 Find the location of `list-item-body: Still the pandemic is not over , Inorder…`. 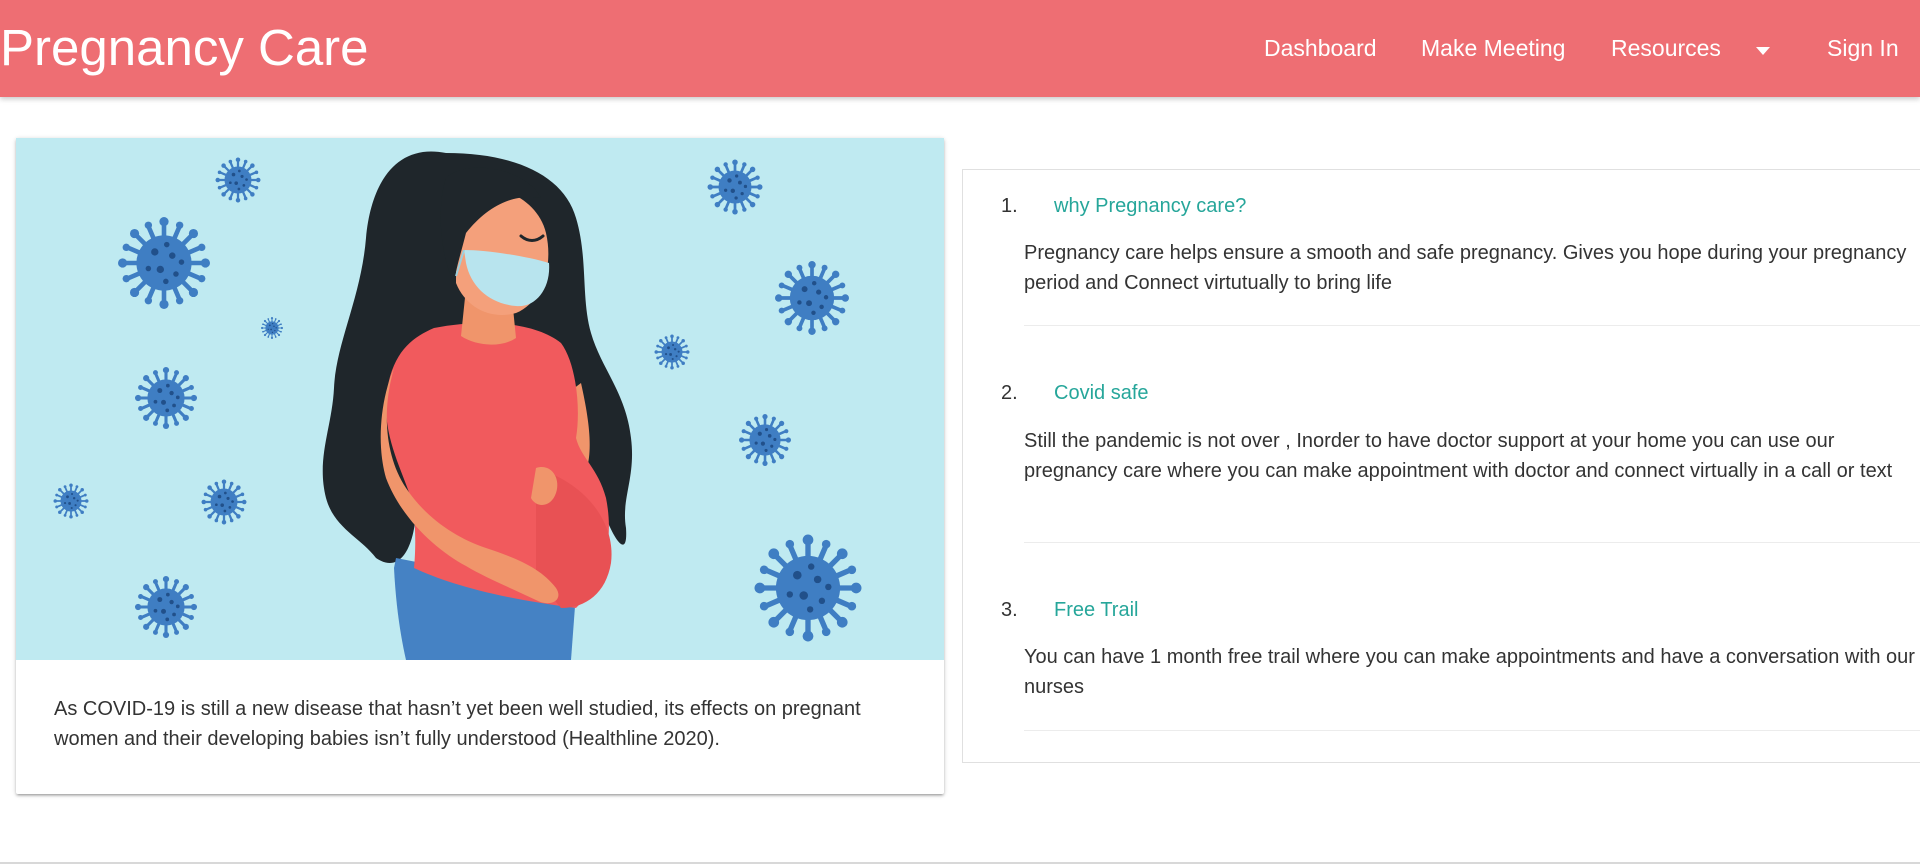

list-item-body: Still the pandemic is not over , Inorder… is located at coordinates (1458, 456).